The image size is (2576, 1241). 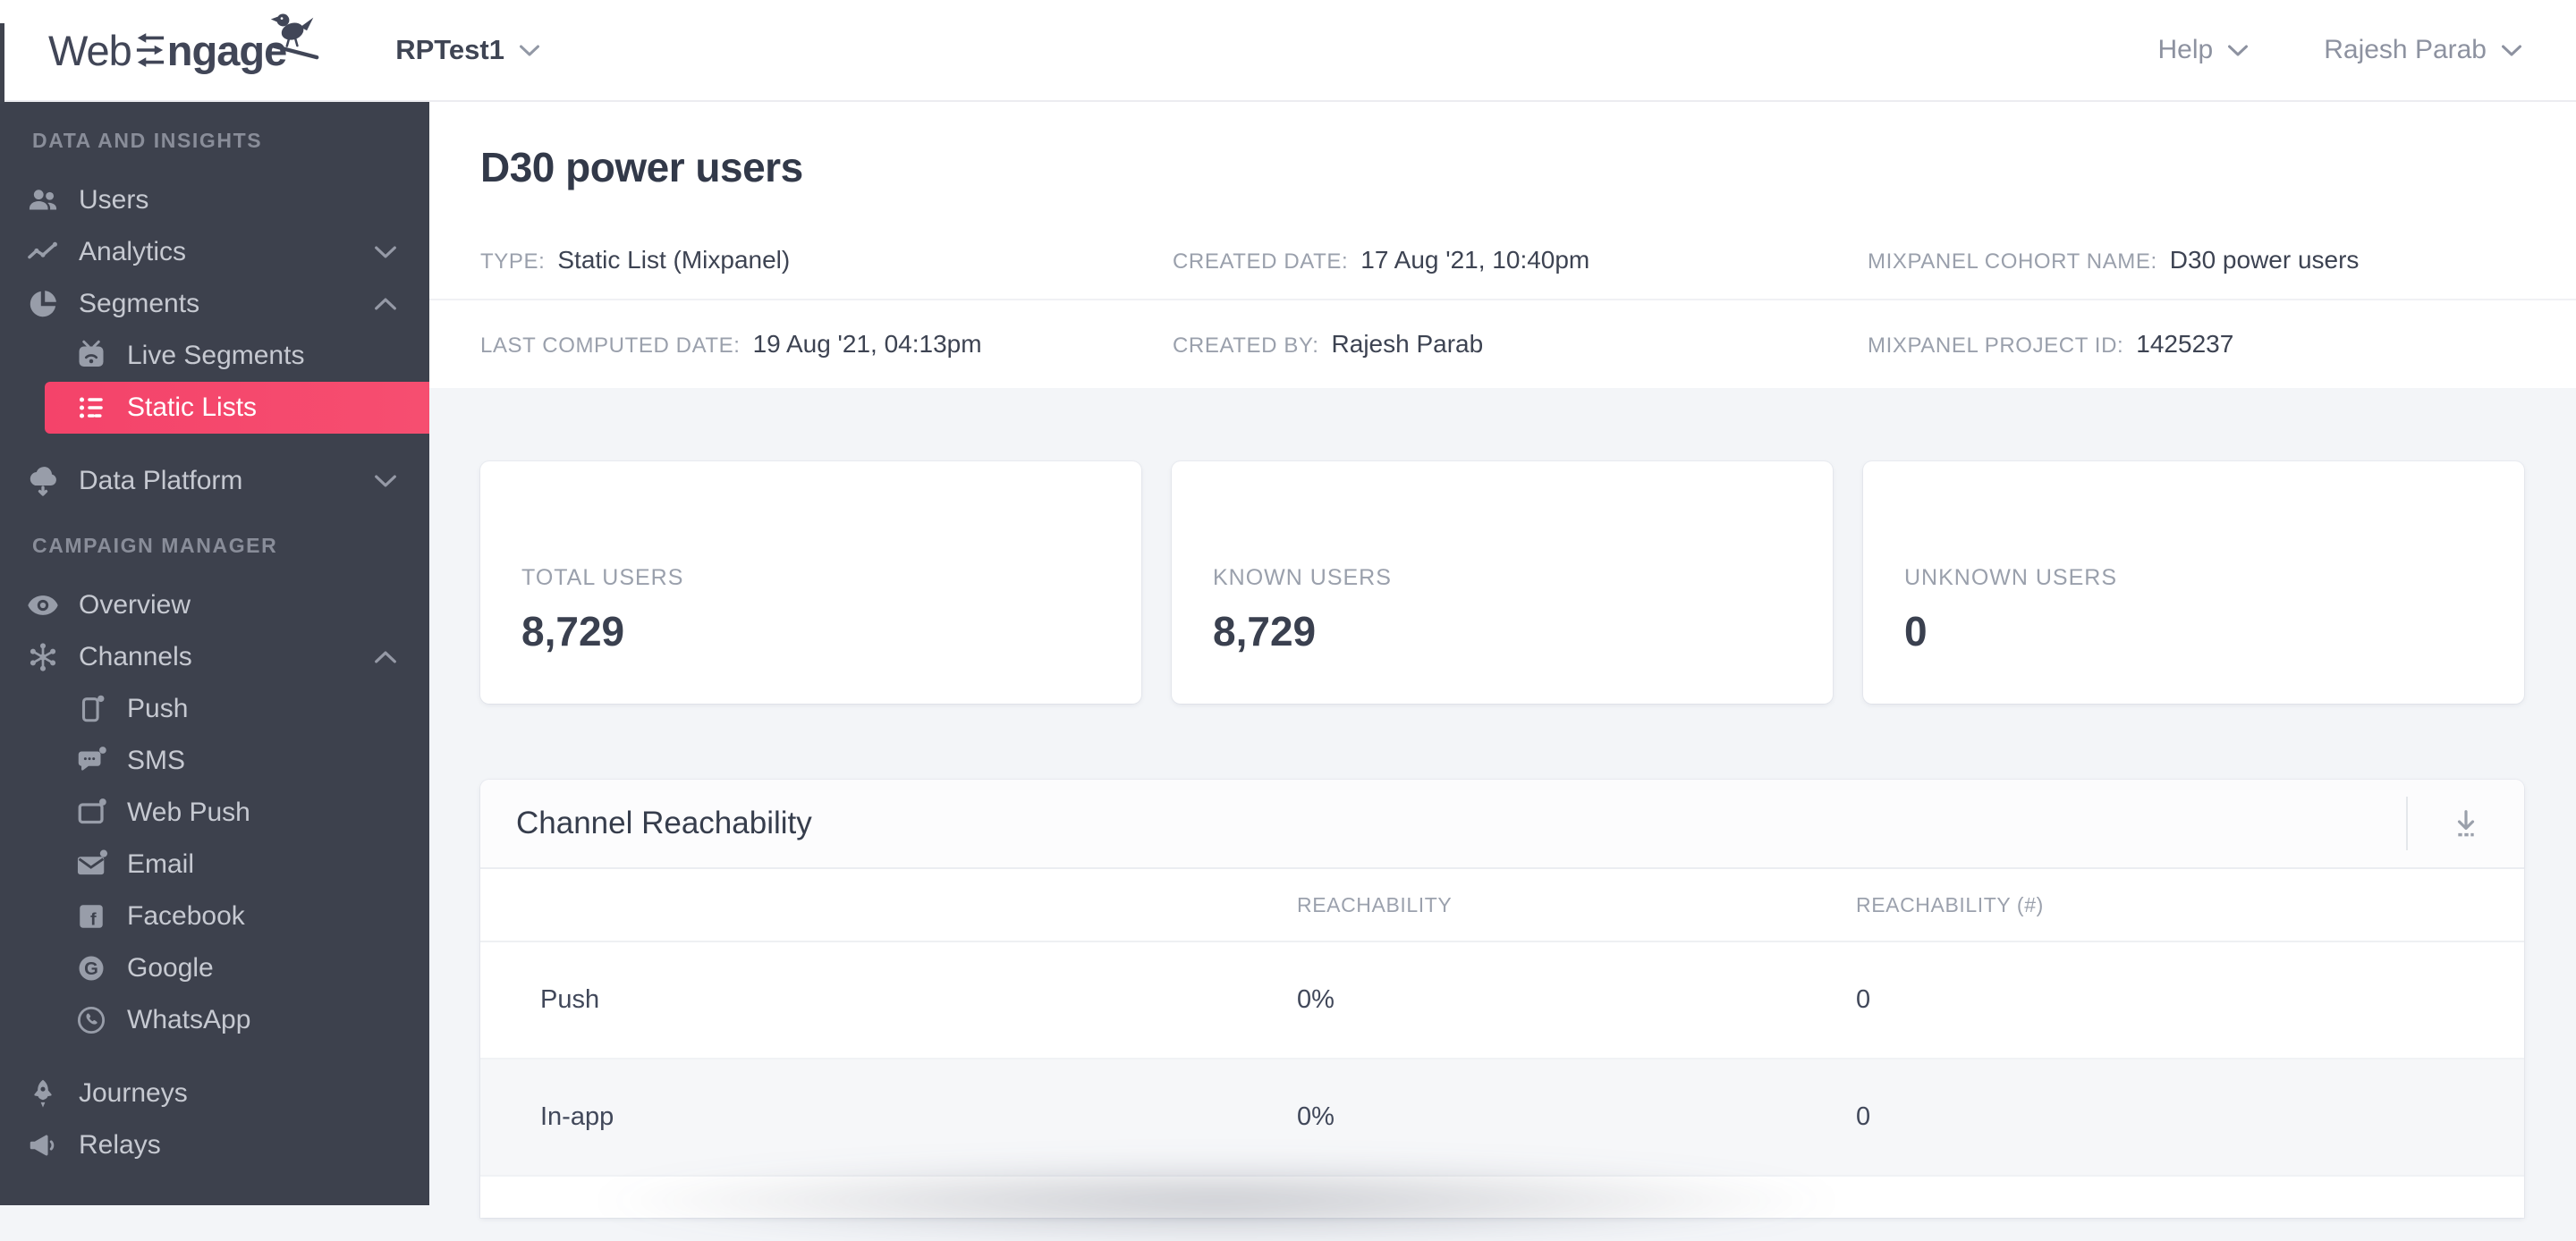 What do you see at coordinates (1916, 631) in the screenshot?
I see `stat-value: 0` at bounding box center [1916, 631].